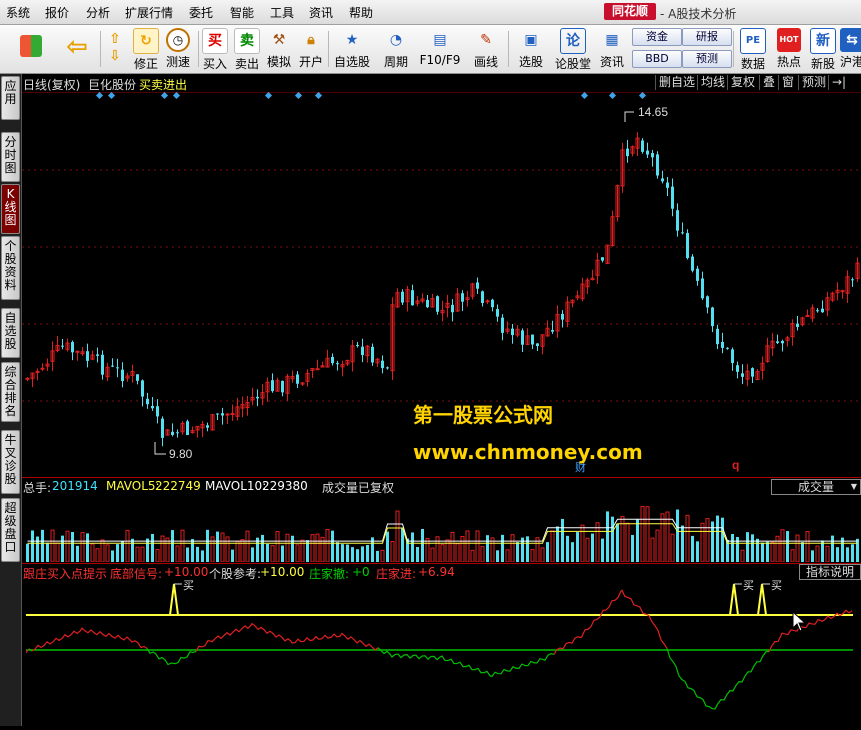 This screenshot has width=861, height=730. Describe the element at coordinates (486, 49) in the screenshot. I see `toolbar-button-draw-line: ✎ 画线` at that location.